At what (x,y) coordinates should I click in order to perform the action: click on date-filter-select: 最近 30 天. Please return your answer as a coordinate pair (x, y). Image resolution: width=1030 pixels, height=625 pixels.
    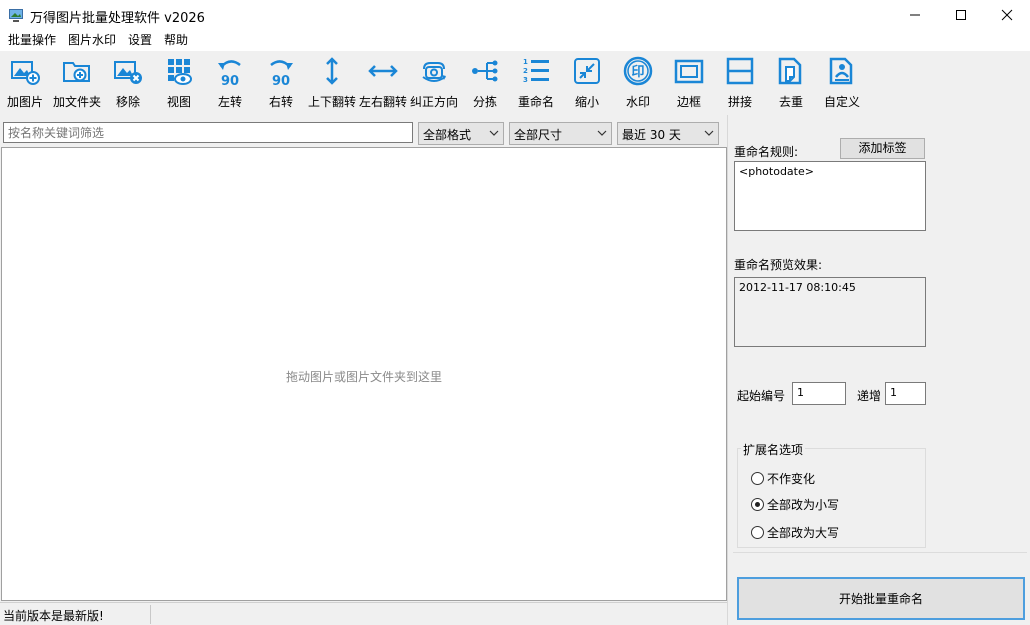
    Looking at the image, I should click on (668, 133).